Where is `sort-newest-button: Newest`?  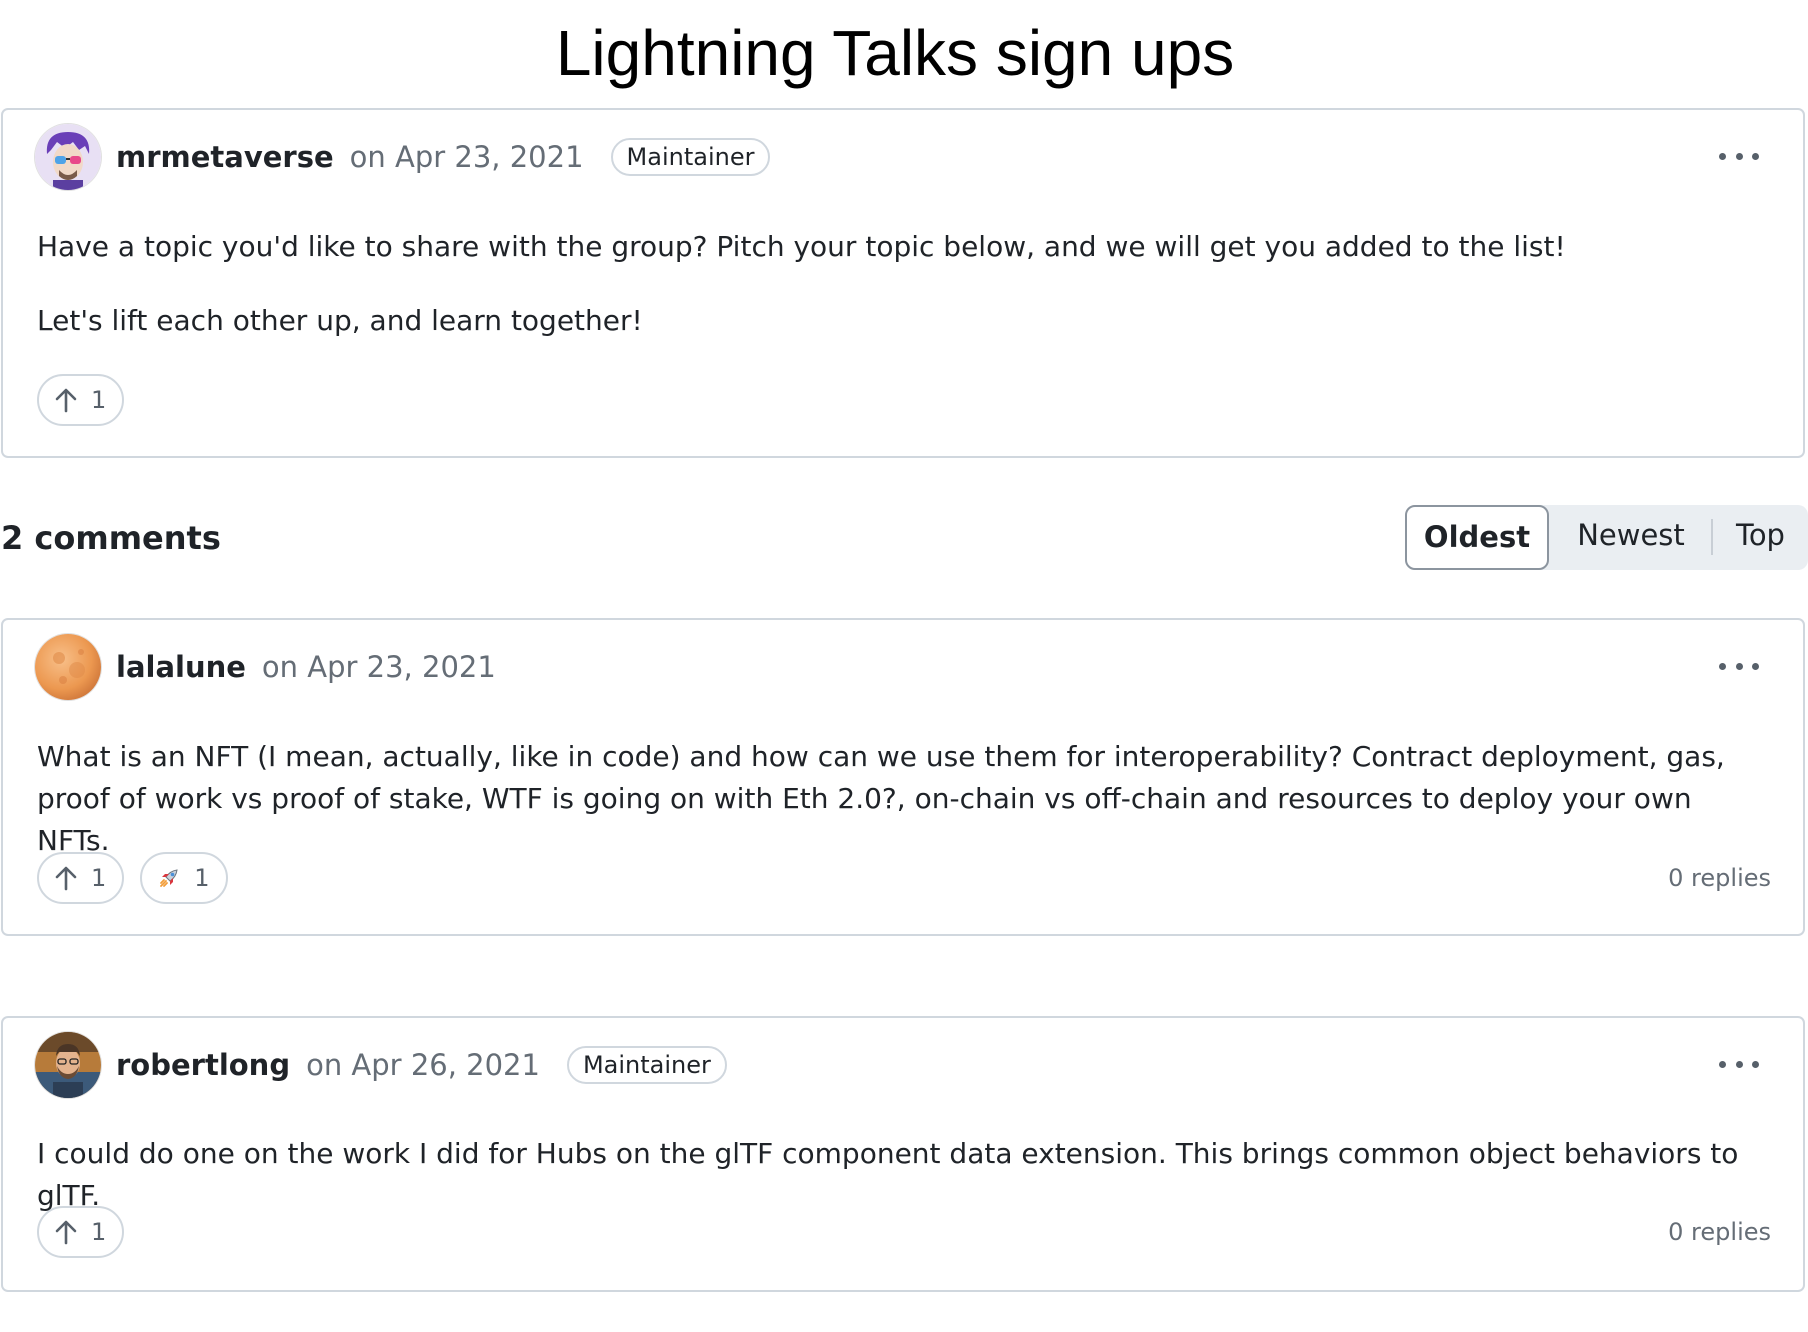
sort-newest-button: Newest is located at coordinates (1631, 537).